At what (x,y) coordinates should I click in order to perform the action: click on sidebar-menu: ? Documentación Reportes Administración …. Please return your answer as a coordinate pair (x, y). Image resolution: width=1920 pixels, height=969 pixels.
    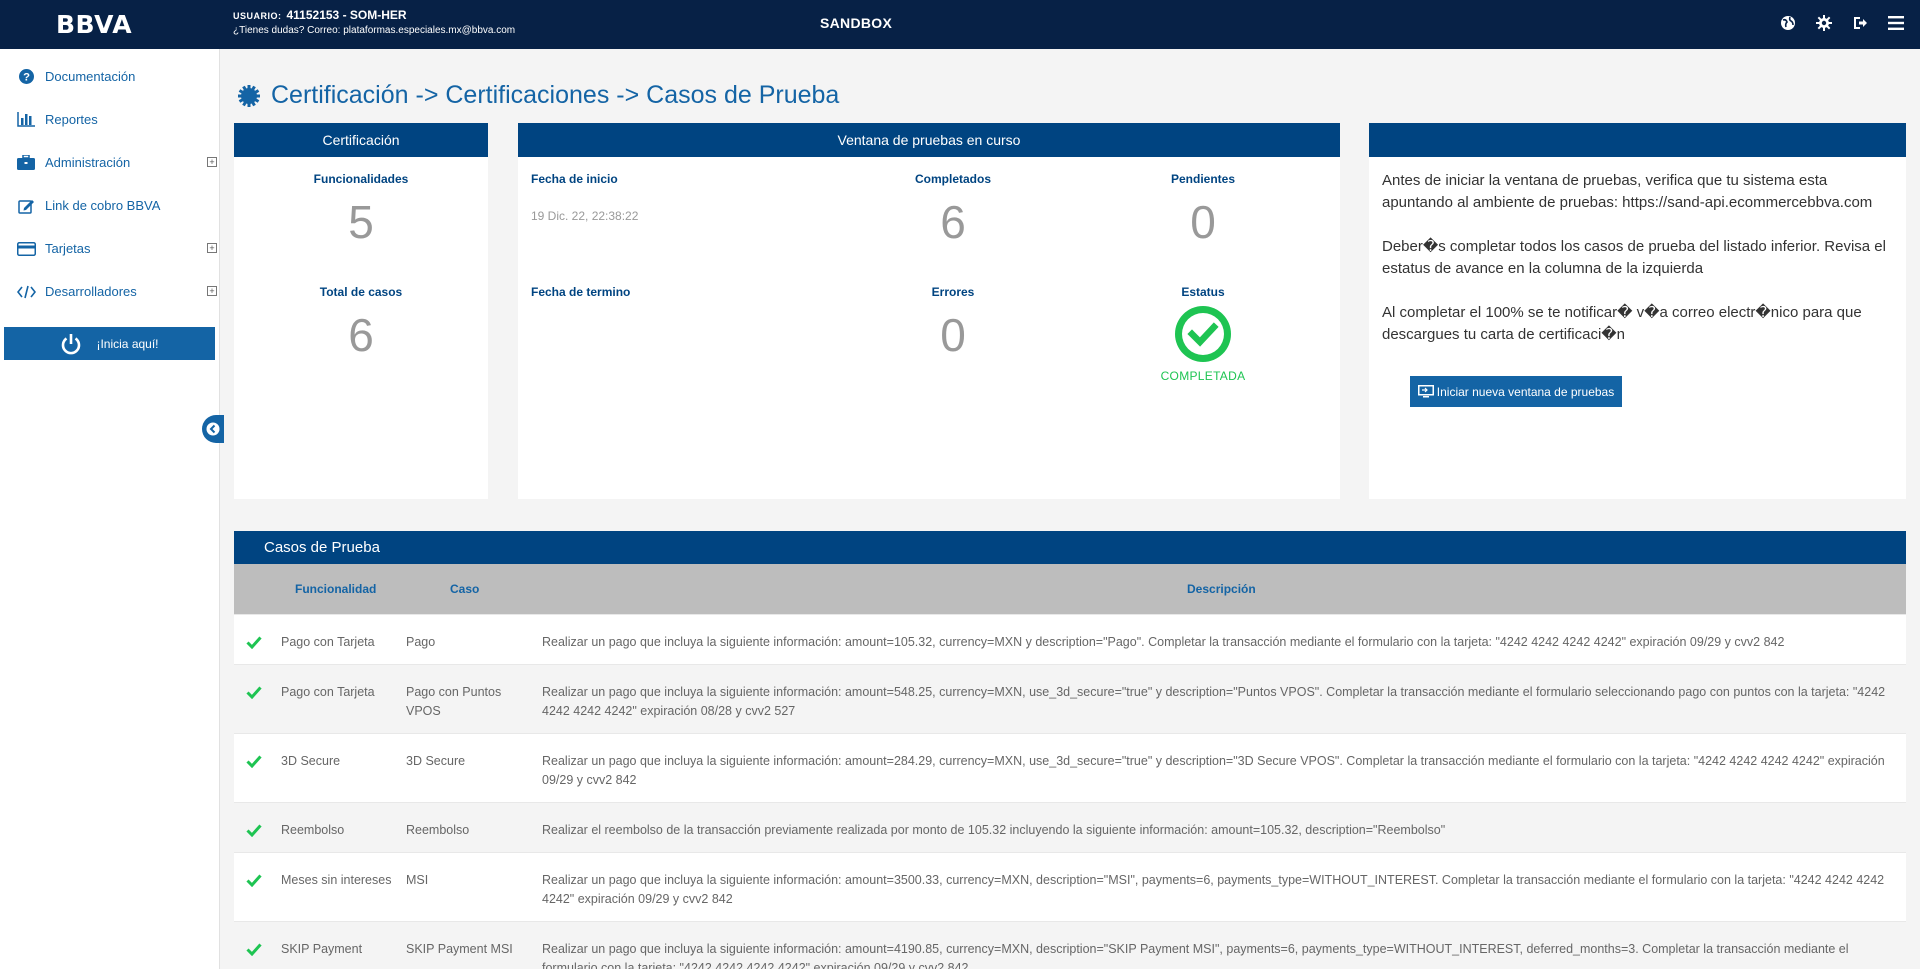
    Looking at the image, I should click on (109, 181).